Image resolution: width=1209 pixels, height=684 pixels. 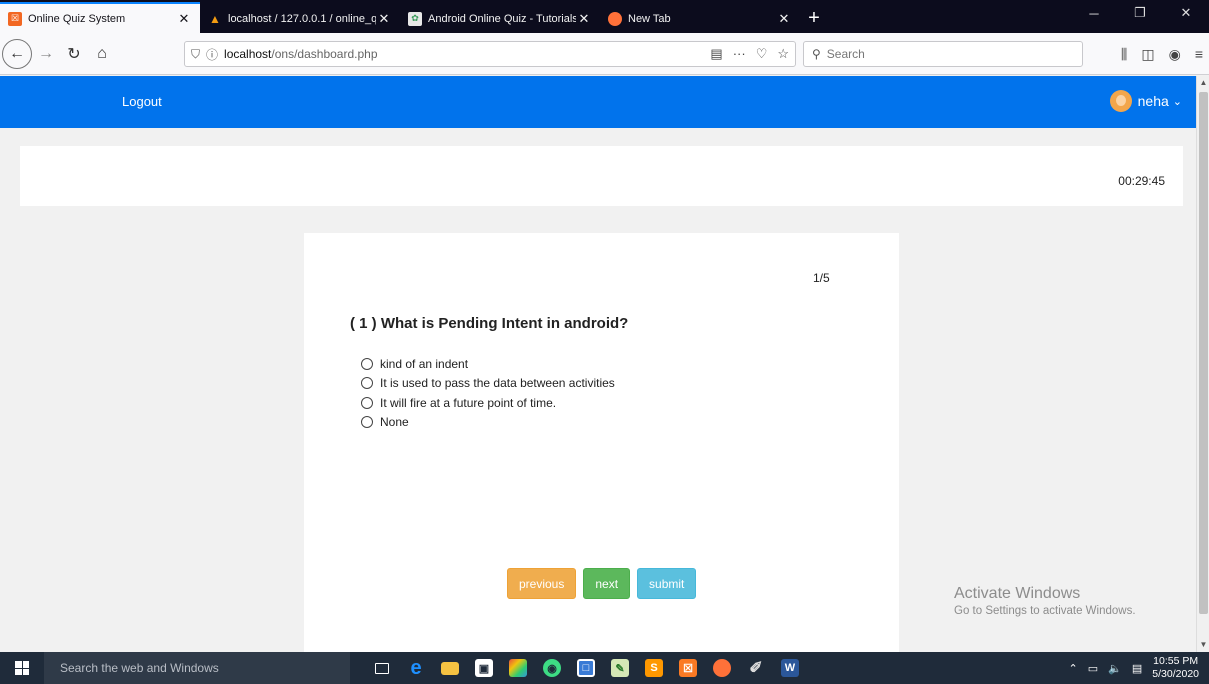 What do you see at coordinates (700, 18) in the screenshot?
I see `browser-tab-new-tab: New Tab ✕` at bounding box center [700, 18].